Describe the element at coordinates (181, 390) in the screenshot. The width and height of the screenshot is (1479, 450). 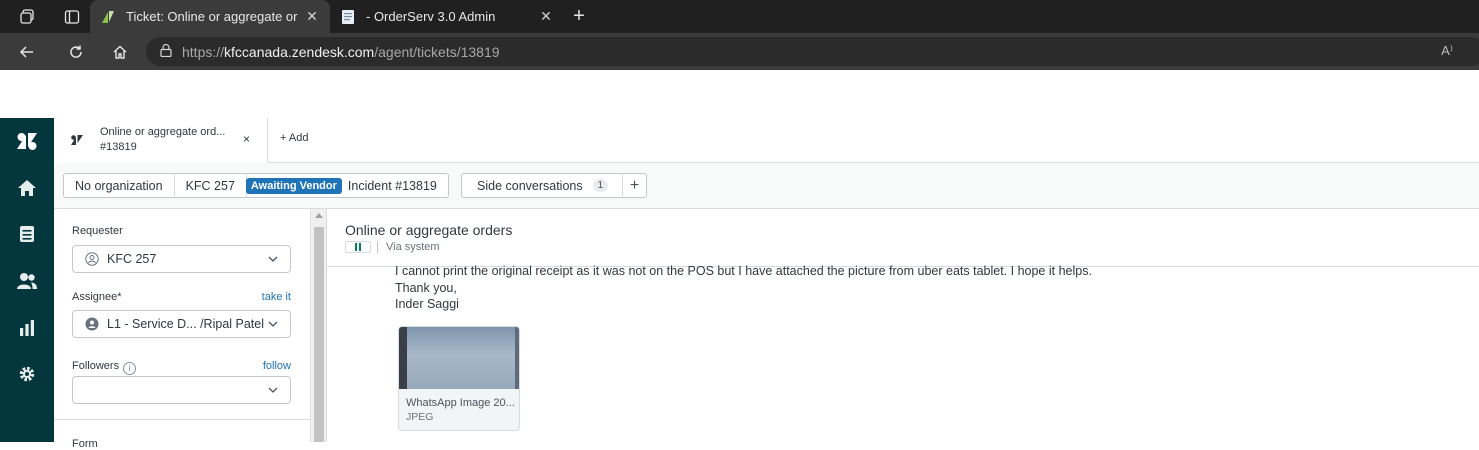
I see `followers-field` at that location.